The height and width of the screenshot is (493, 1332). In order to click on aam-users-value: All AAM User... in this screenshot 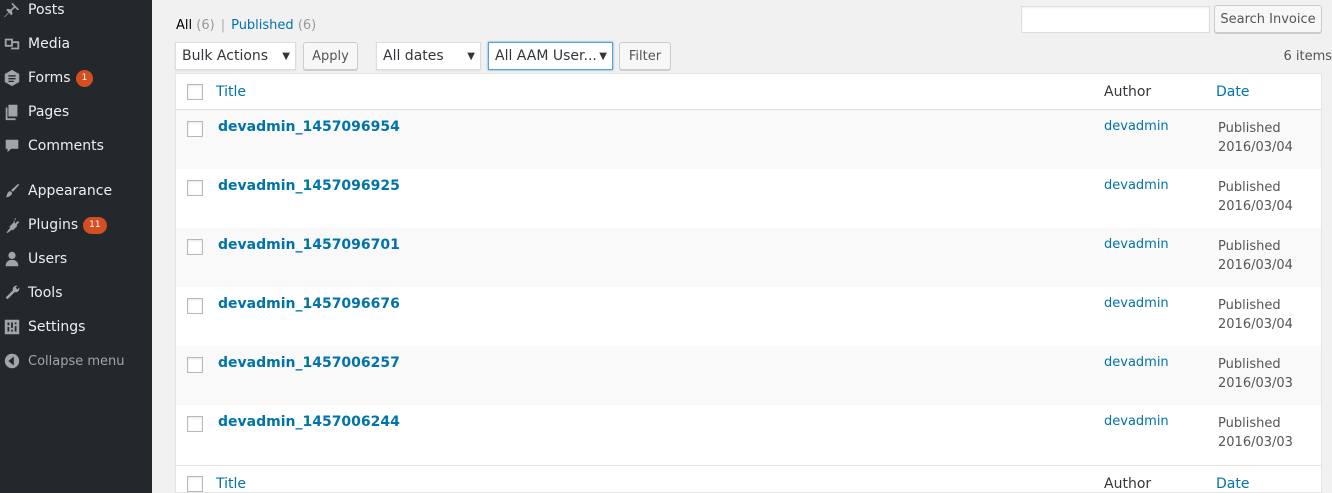, I will do `click(546, 56)`.